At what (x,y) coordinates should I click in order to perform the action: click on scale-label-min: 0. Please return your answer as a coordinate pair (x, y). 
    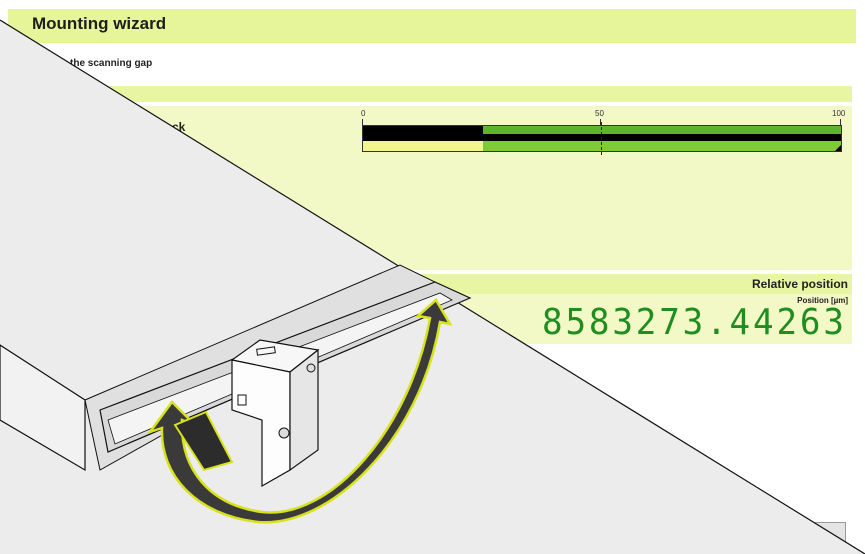
    Looking at the image, I should click on (363, 113).